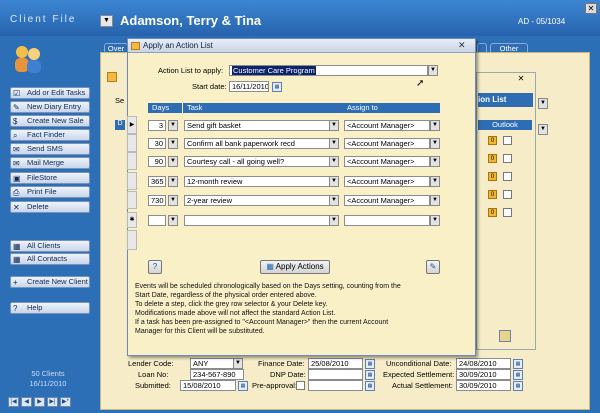 Image resolution: width=600 pixels, height=413 pixels. What do you see at coordinates (50, 259) in the screenshot?
I see `sidebar-item-all-contacts: ▦ All Contacts` at bounding box center [50, 259].